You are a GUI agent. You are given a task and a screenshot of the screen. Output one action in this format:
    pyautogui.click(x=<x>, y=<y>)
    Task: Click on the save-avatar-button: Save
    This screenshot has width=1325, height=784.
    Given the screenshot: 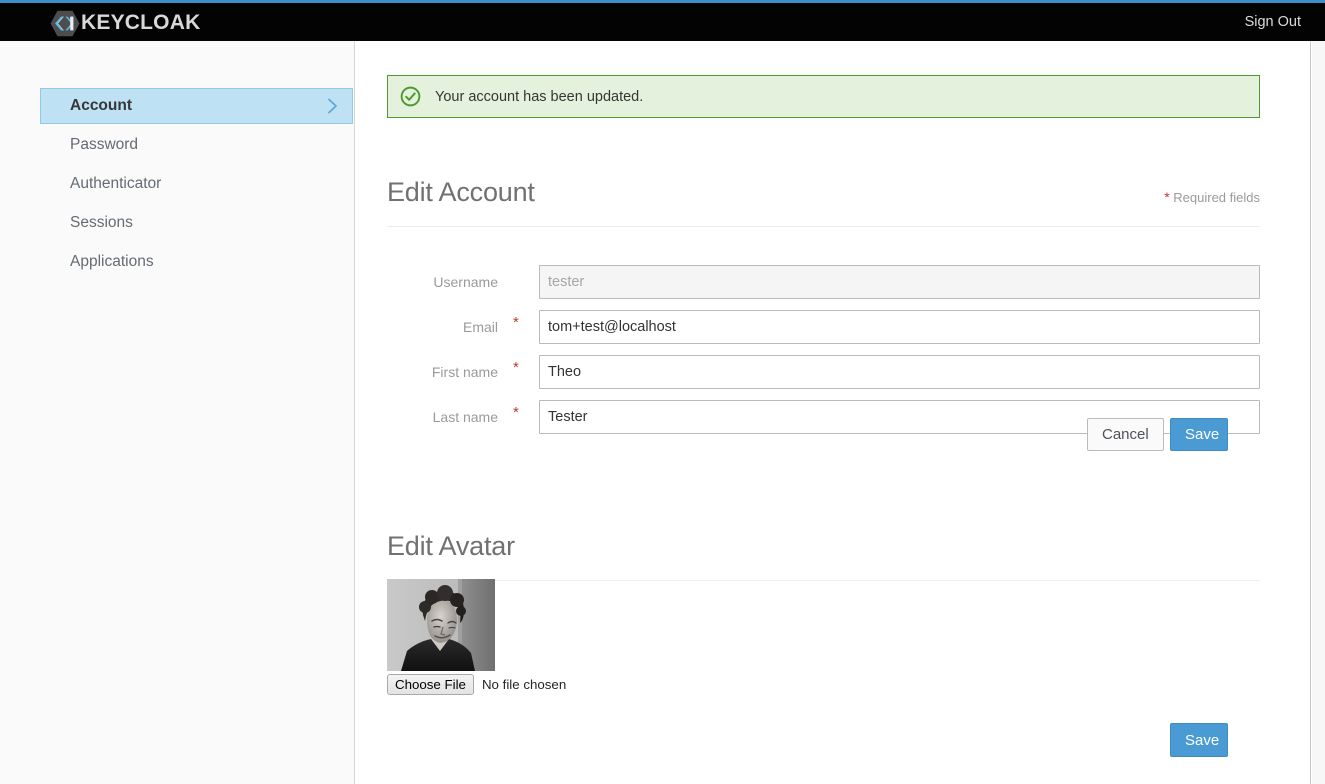 What is the action you would take?
    pyautogui.click(x=1199, y=740)
    